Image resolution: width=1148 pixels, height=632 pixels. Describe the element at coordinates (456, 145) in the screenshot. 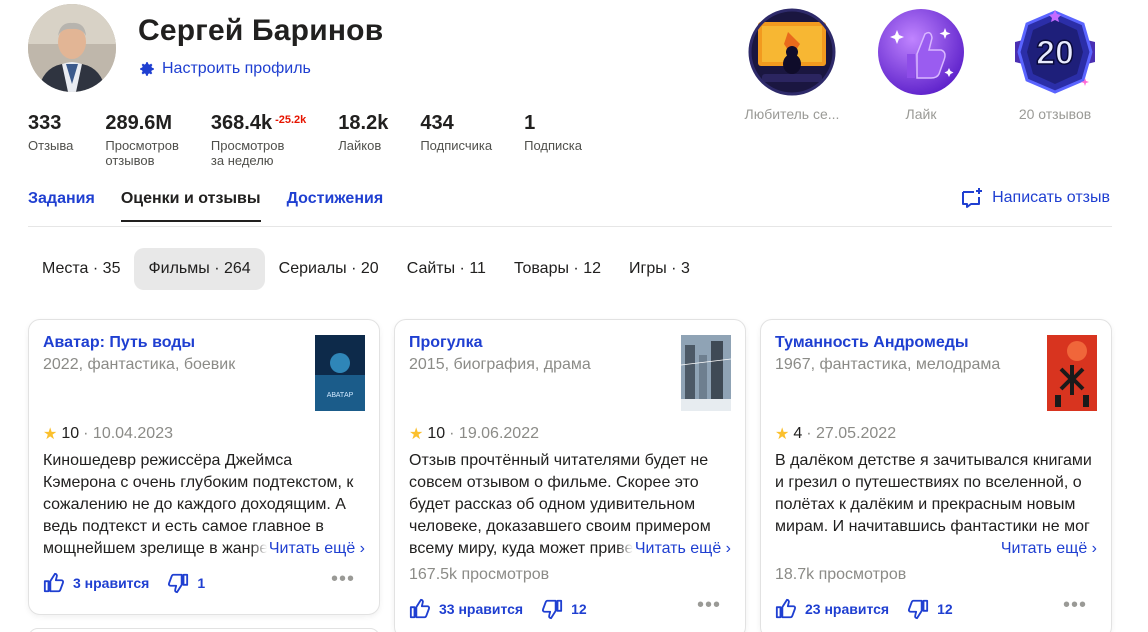

I see `stat-label: Подписчика` at that location.